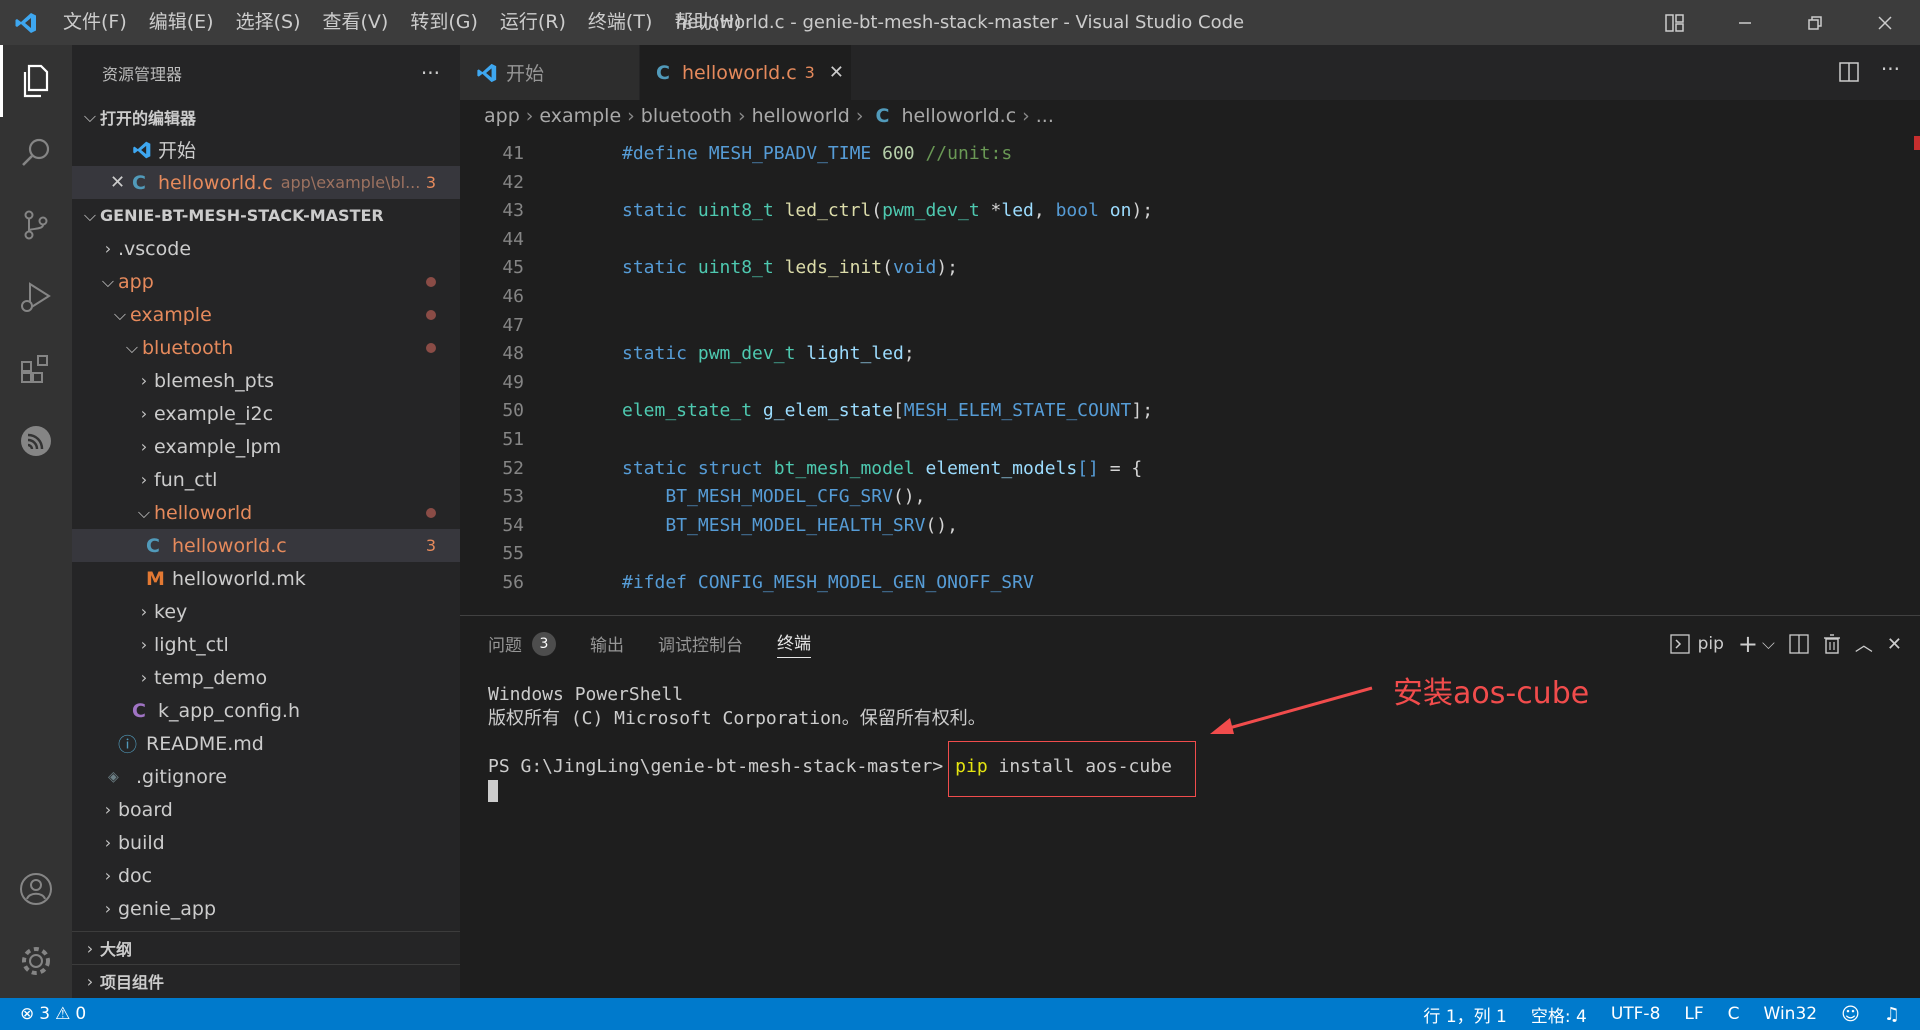 The height and width of the screenshot is (1030, 1920). Describe the element at coordinates (794, 643) in the screenshot. I see `tab-terminal: 终端` at that location.